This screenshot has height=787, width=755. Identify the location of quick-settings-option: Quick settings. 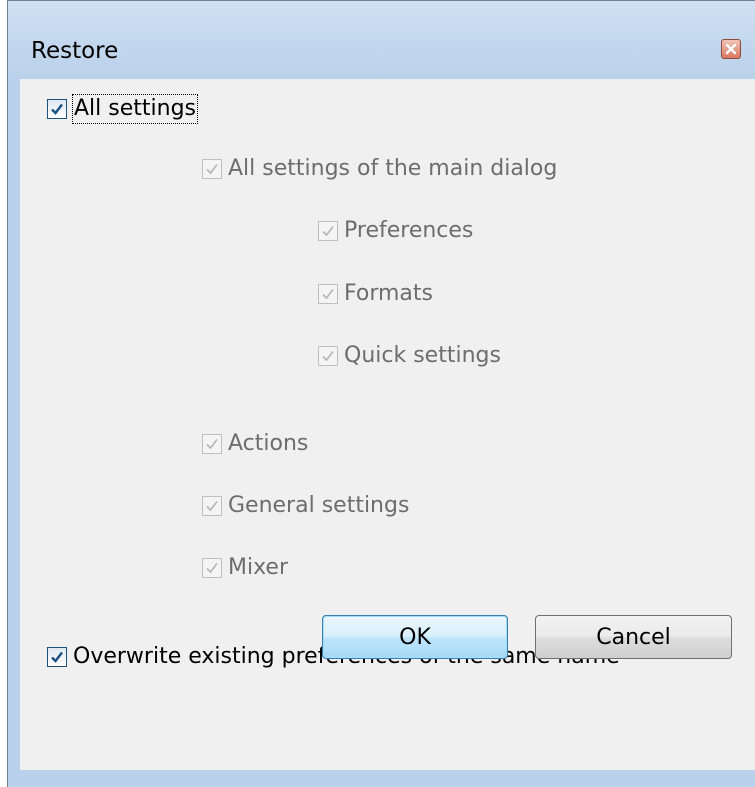
(409, 356).